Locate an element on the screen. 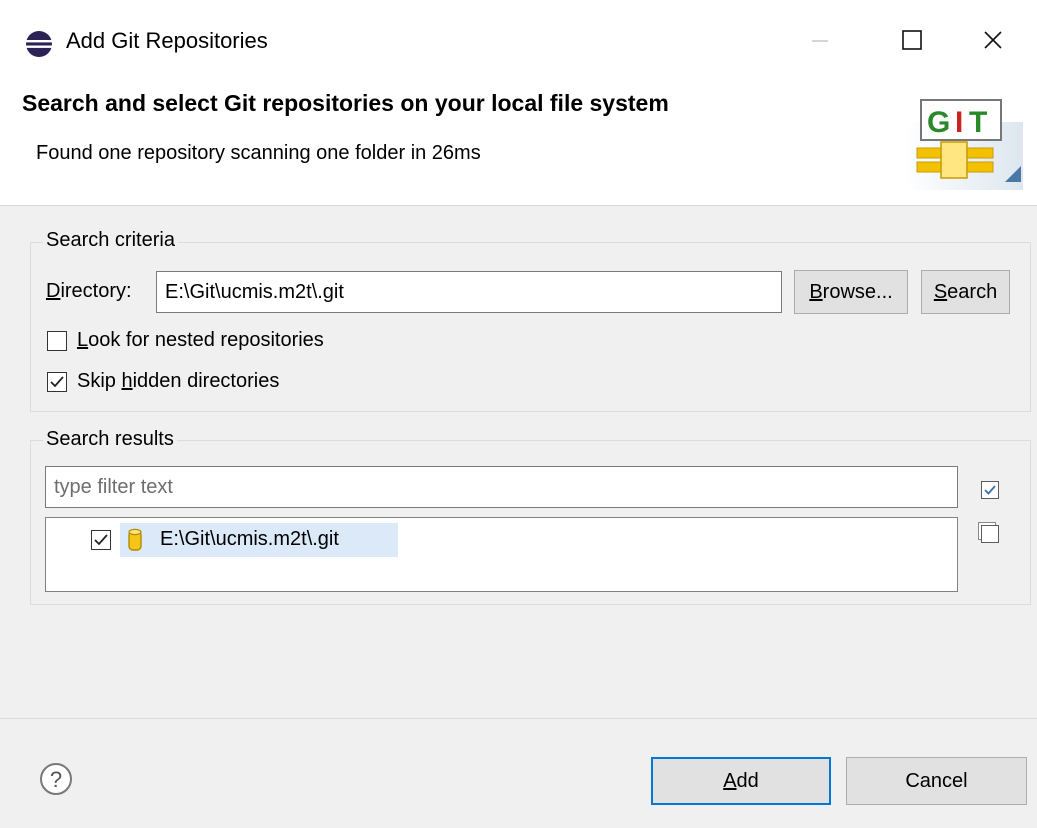  footer-divider is located at coordinates (518, 718).